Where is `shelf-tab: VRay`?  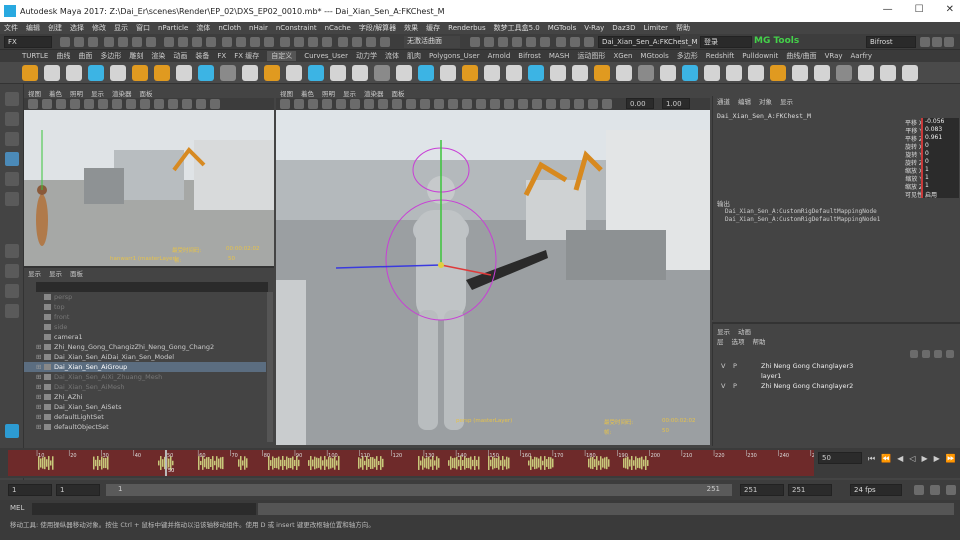 shelf-tab: VRay is located at coordinates (834, 56).